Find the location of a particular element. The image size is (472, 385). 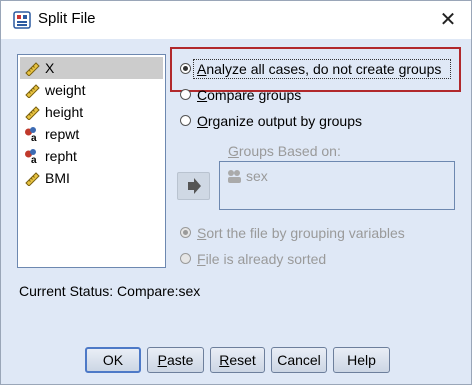

focus-rect is located at coordinates (322, 69).